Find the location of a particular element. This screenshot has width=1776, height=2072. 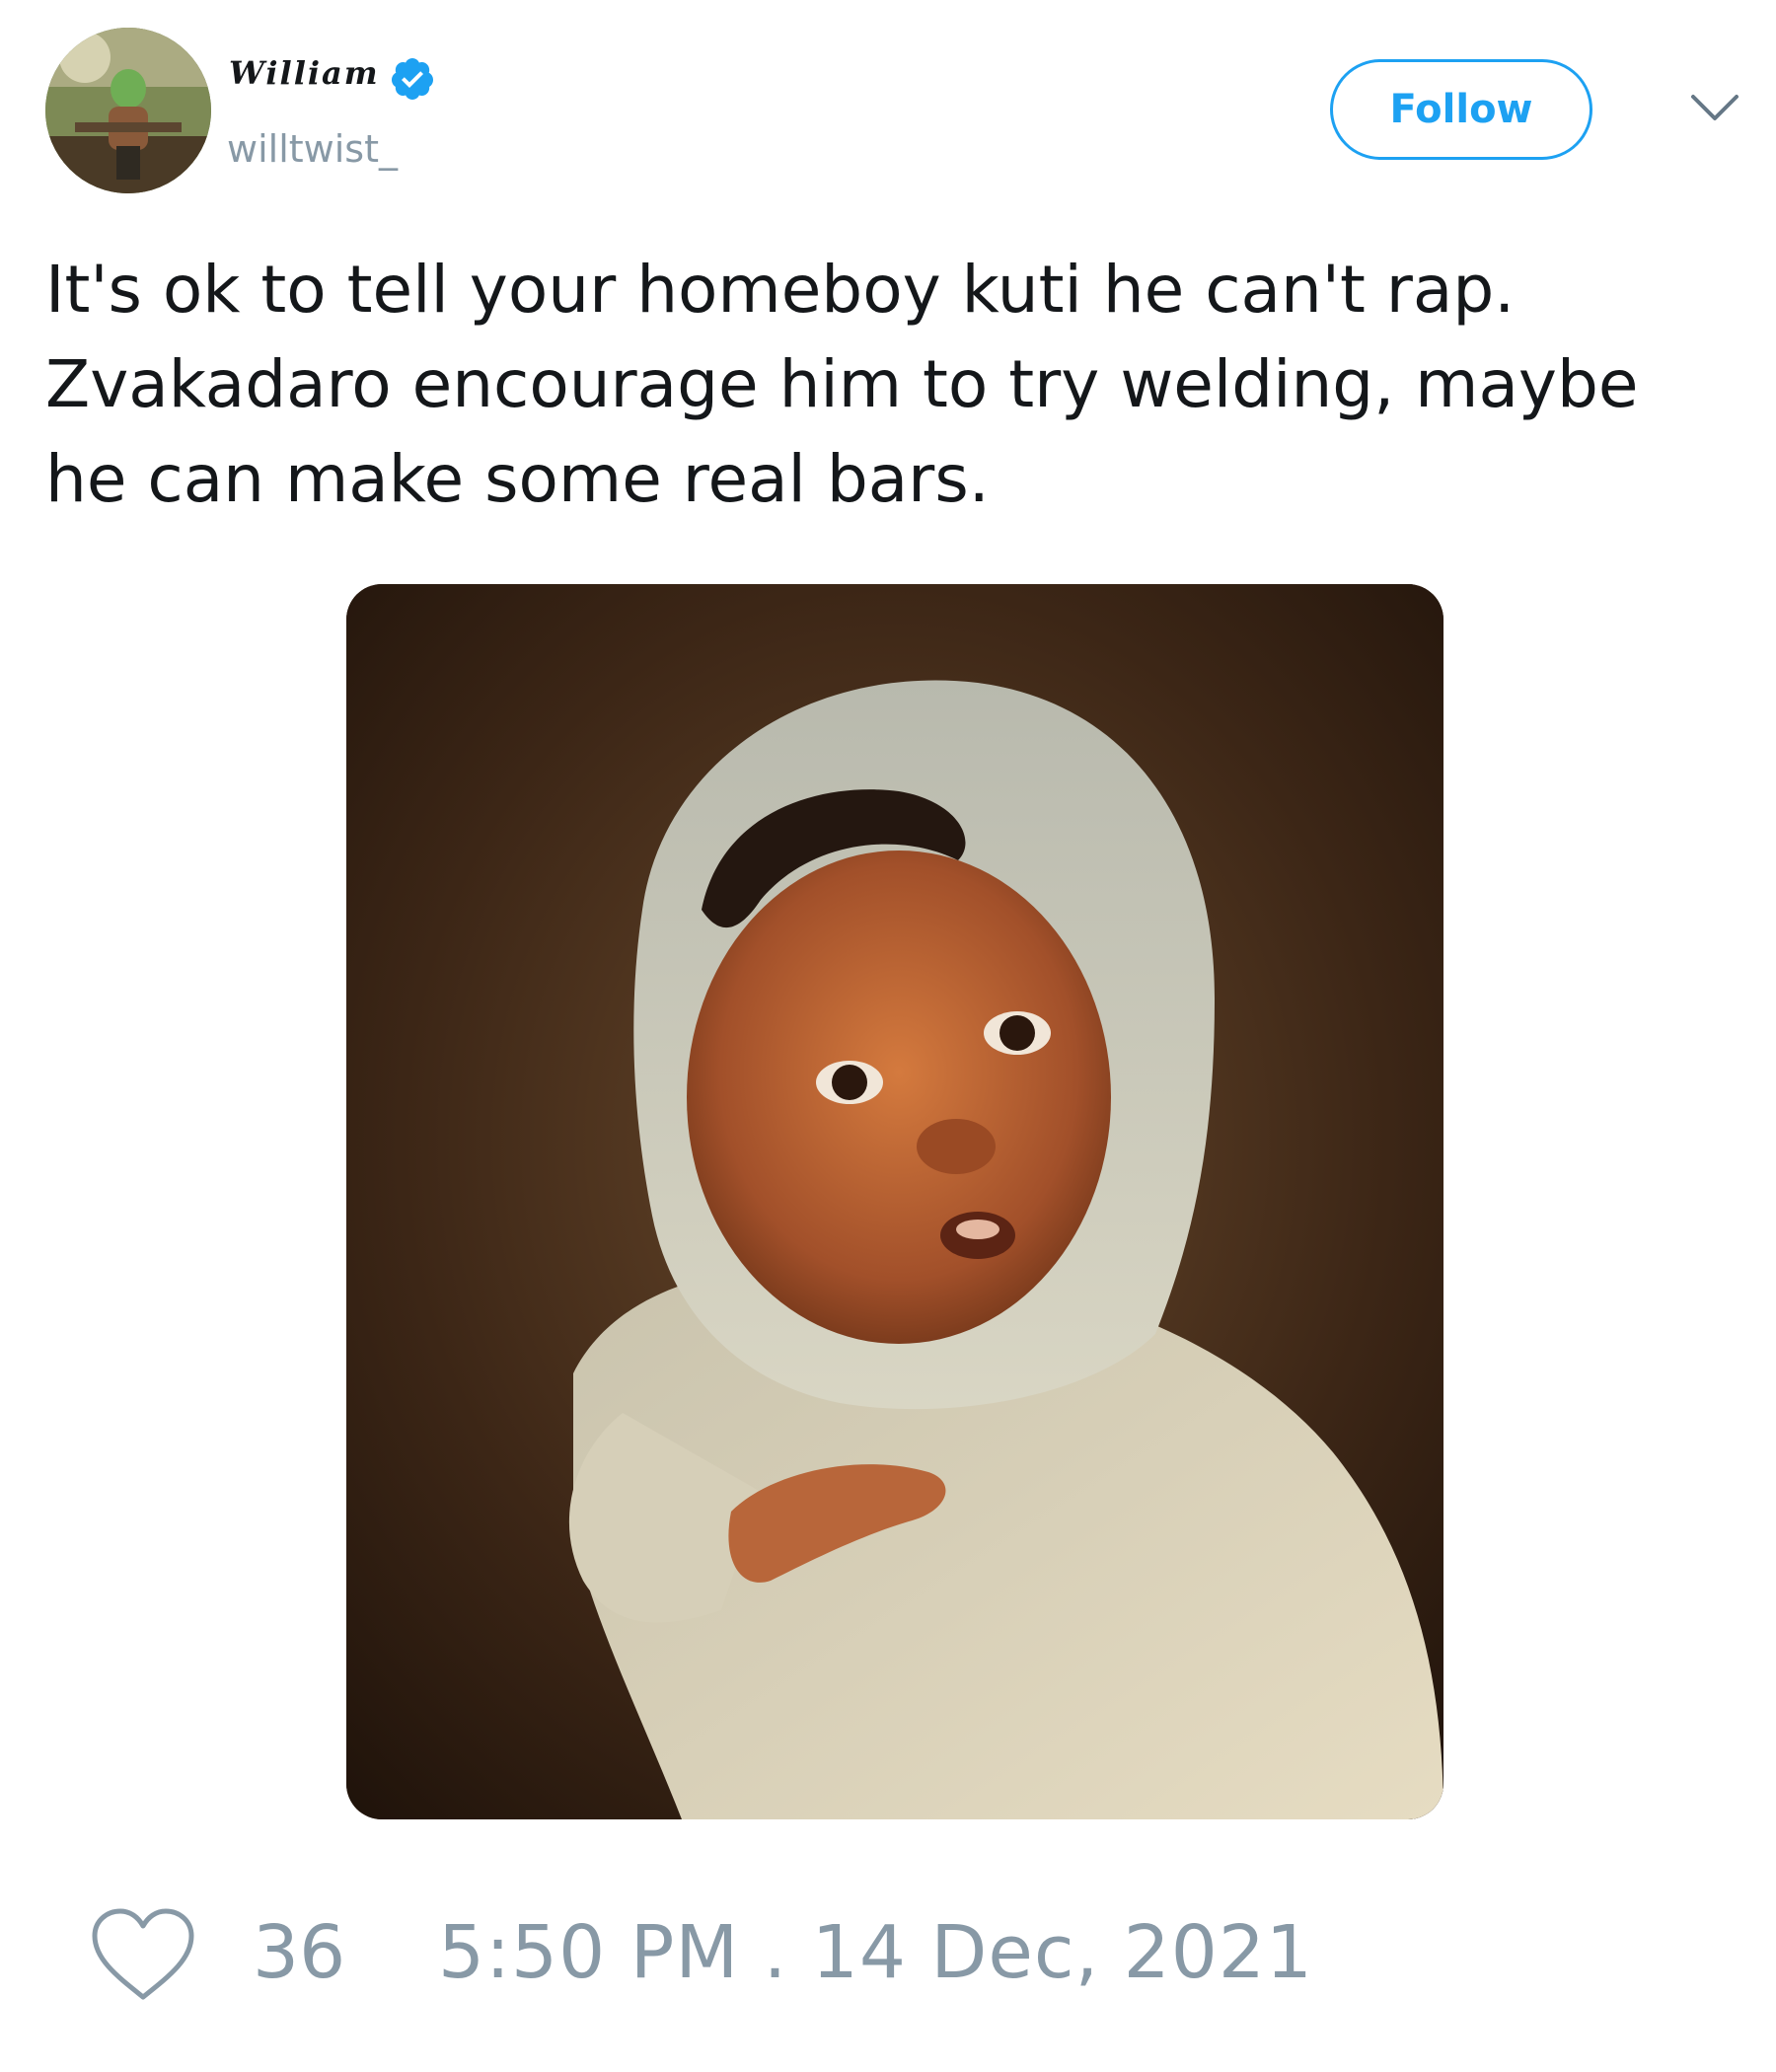

heart-icon is located at coordinates (143, 1956).